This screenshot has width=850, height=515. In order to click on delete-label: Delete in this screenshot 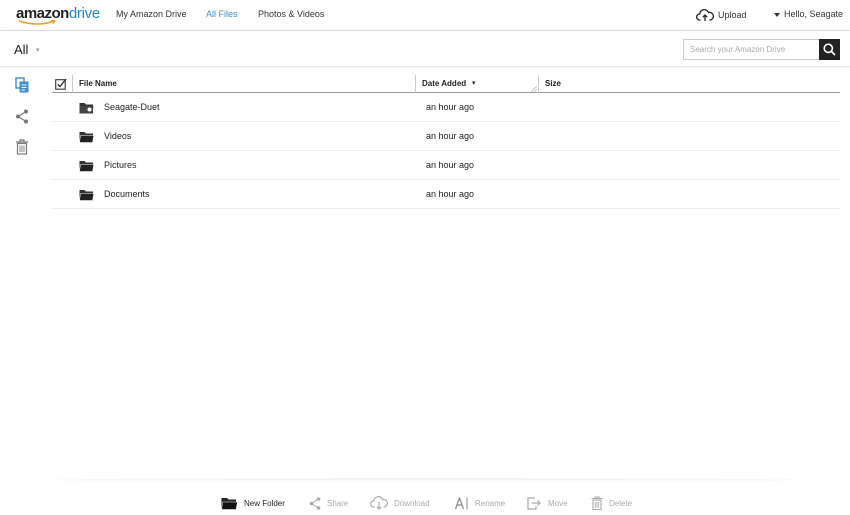, I will do `click(621, 503)`.